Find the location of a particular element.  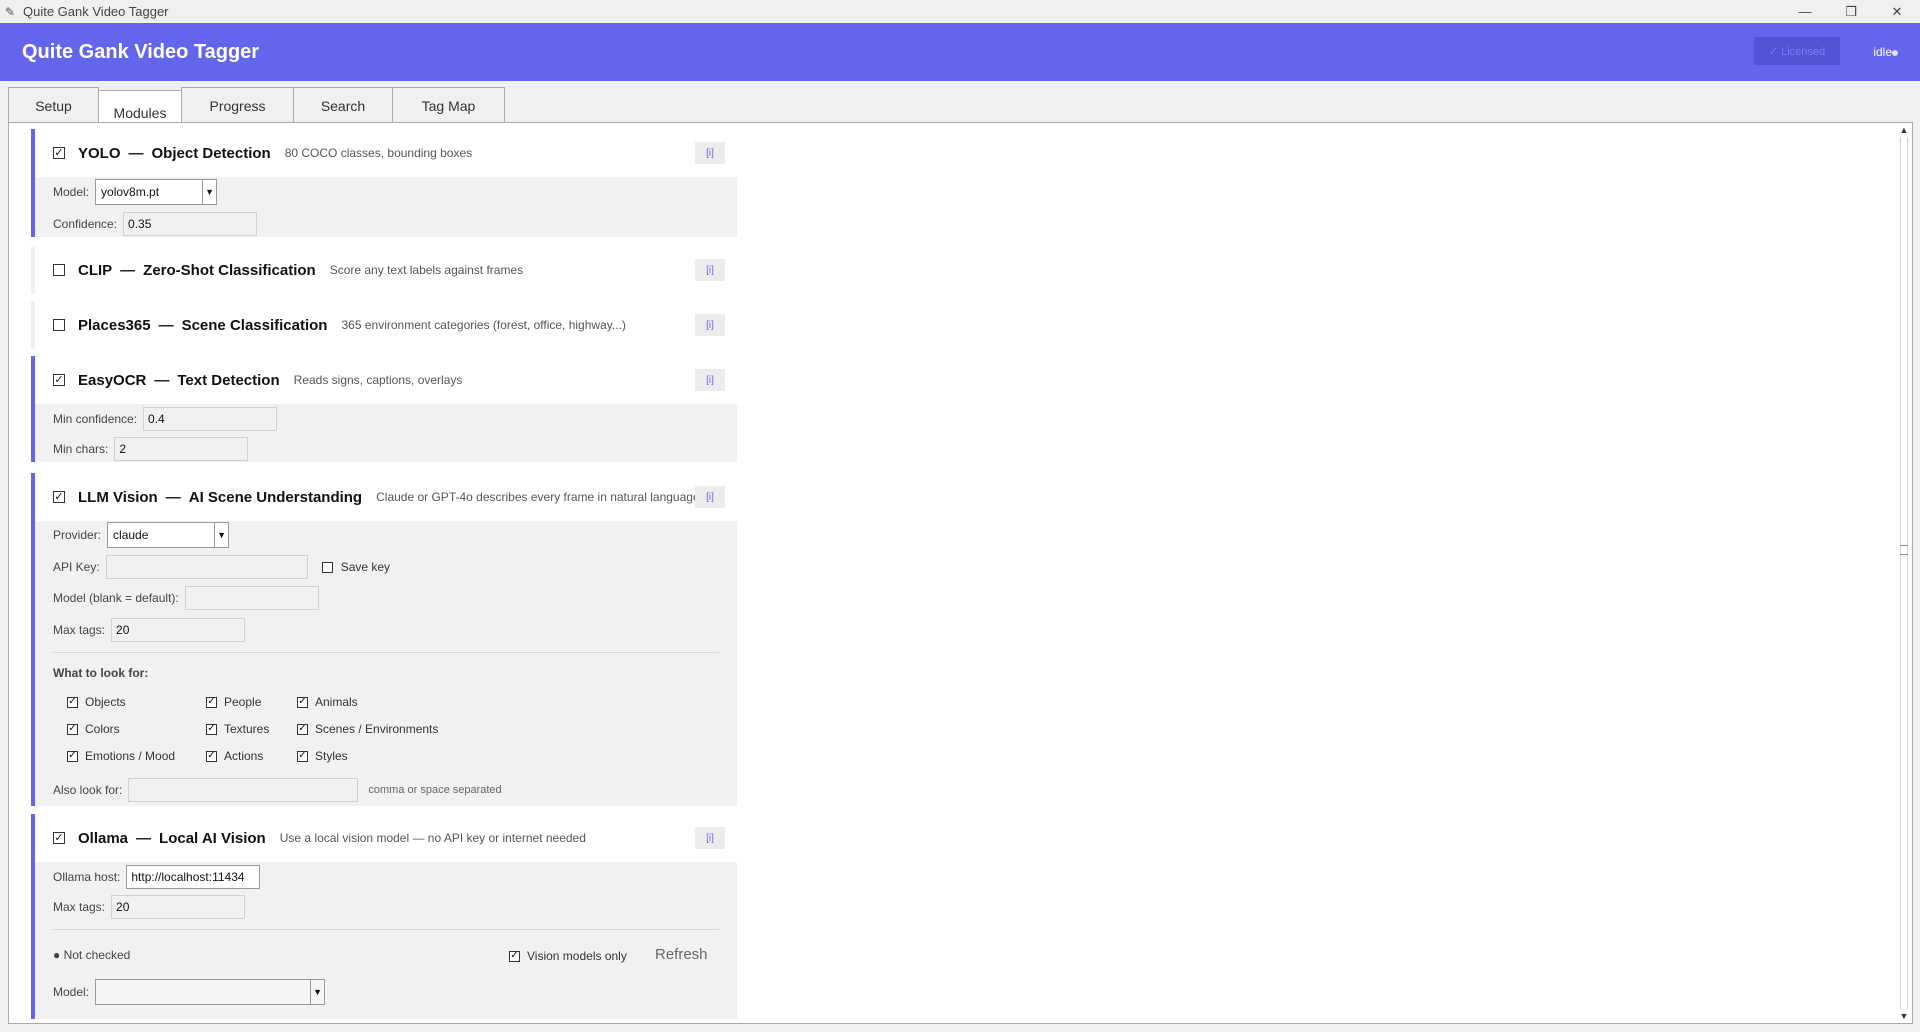

look-for-scenes: ✓ Scenes / Environments is located at coordinates (367, 729).